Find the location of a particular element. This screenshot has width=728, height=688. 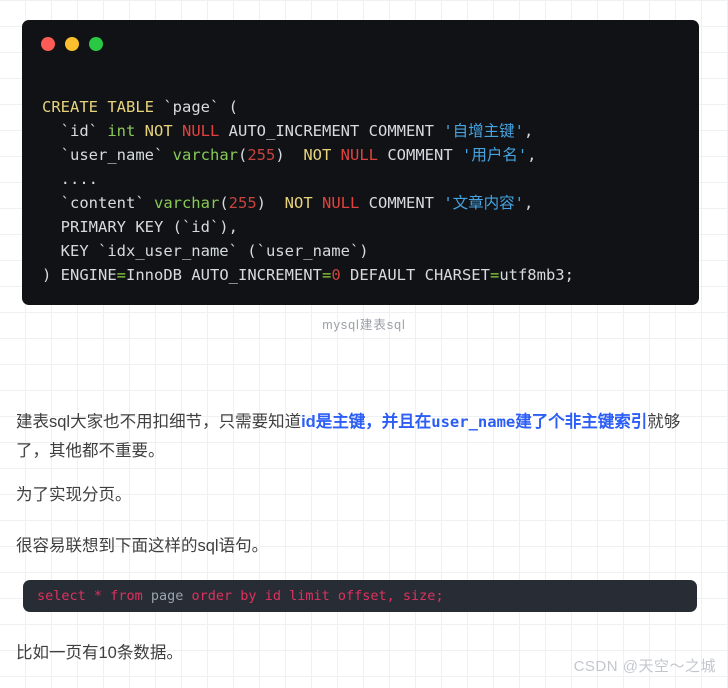

code-token: CREATE TABLE is located at coordinates (98, 107).